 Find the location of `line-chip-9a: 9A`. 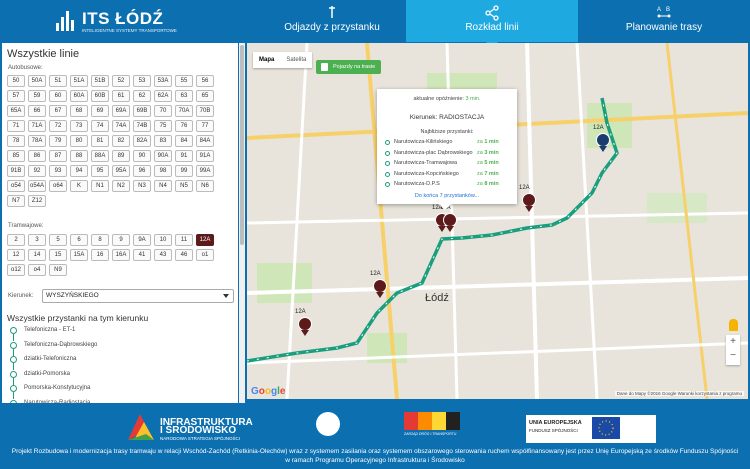

line-chip-9a: 9A is located at coordinates (142, 240).